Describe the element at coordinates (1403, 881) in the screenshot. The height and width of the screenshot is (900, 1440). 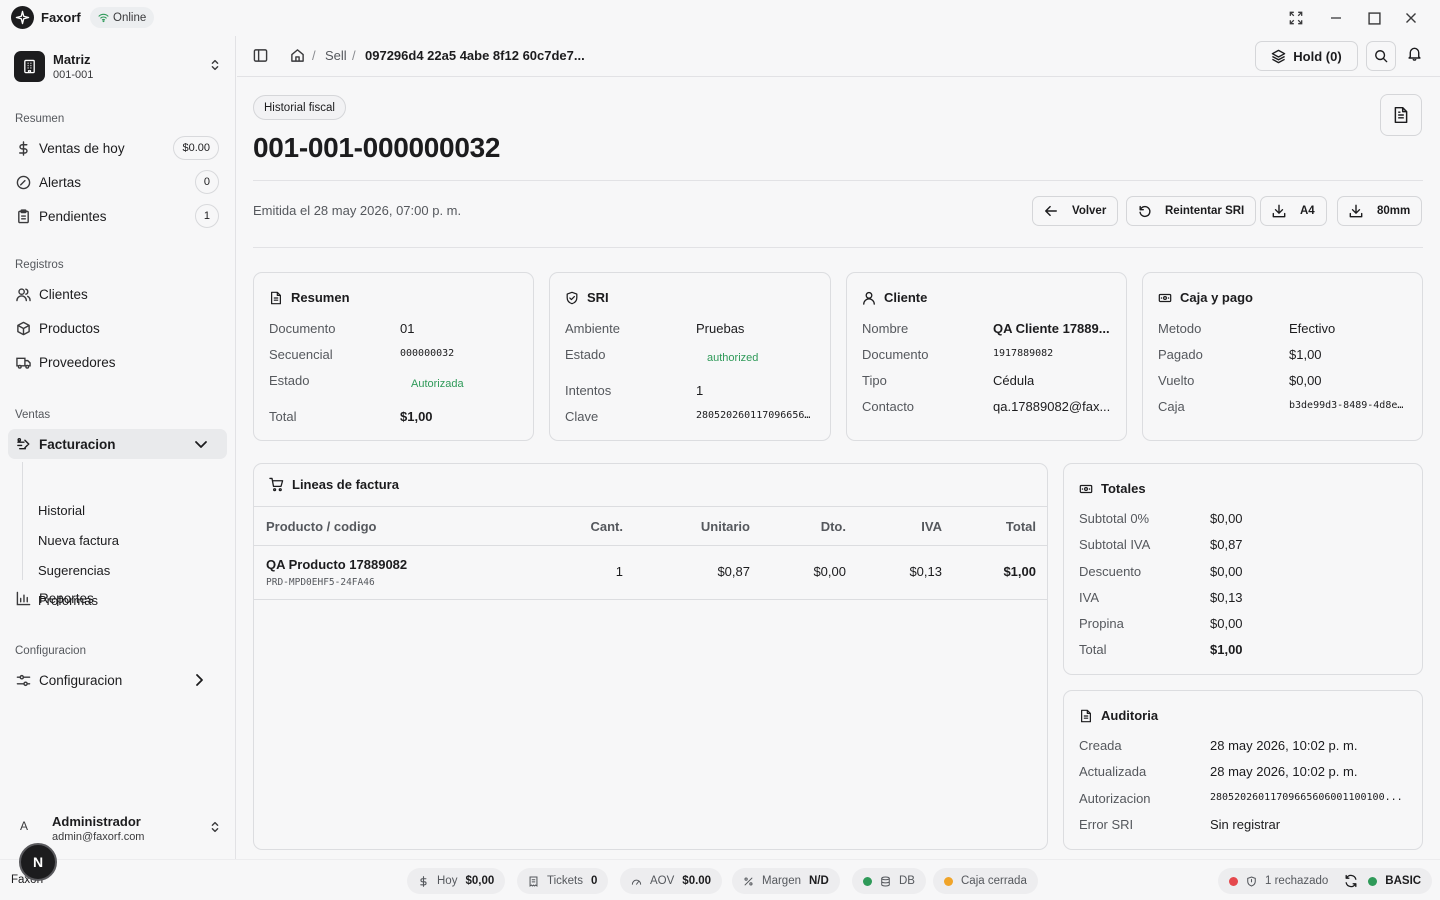
I see `plan-label: BASIC` at that location.